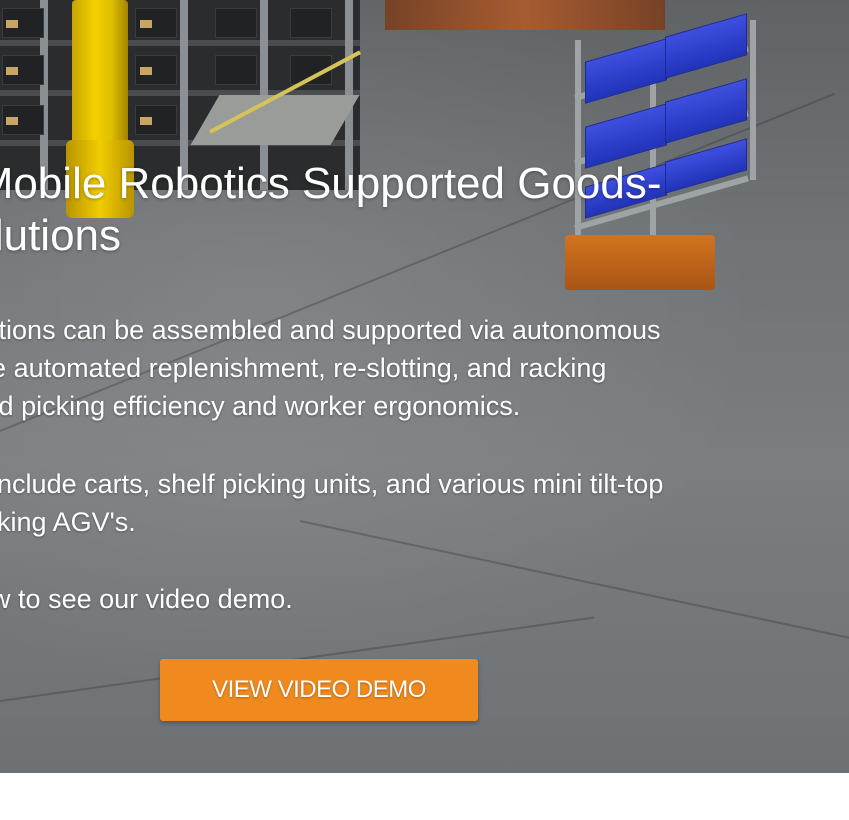  I want to click on headline-line: d Mobile Robotics Supported Goods-, so click(331, 183).